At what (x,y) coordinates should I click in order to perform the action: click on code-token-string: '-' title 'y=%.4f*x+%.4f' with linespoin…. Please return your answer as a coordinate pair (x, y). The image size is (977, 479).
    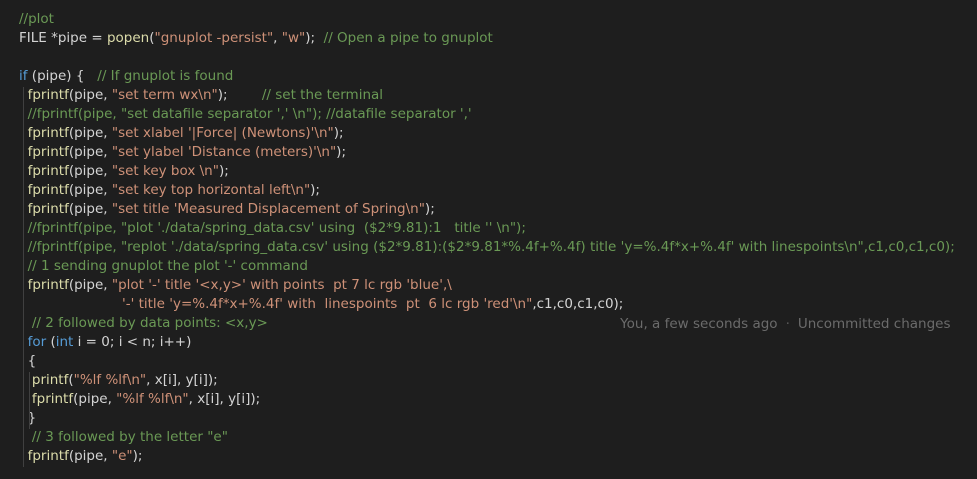
    Looking at the image, I should click on (327, 304).